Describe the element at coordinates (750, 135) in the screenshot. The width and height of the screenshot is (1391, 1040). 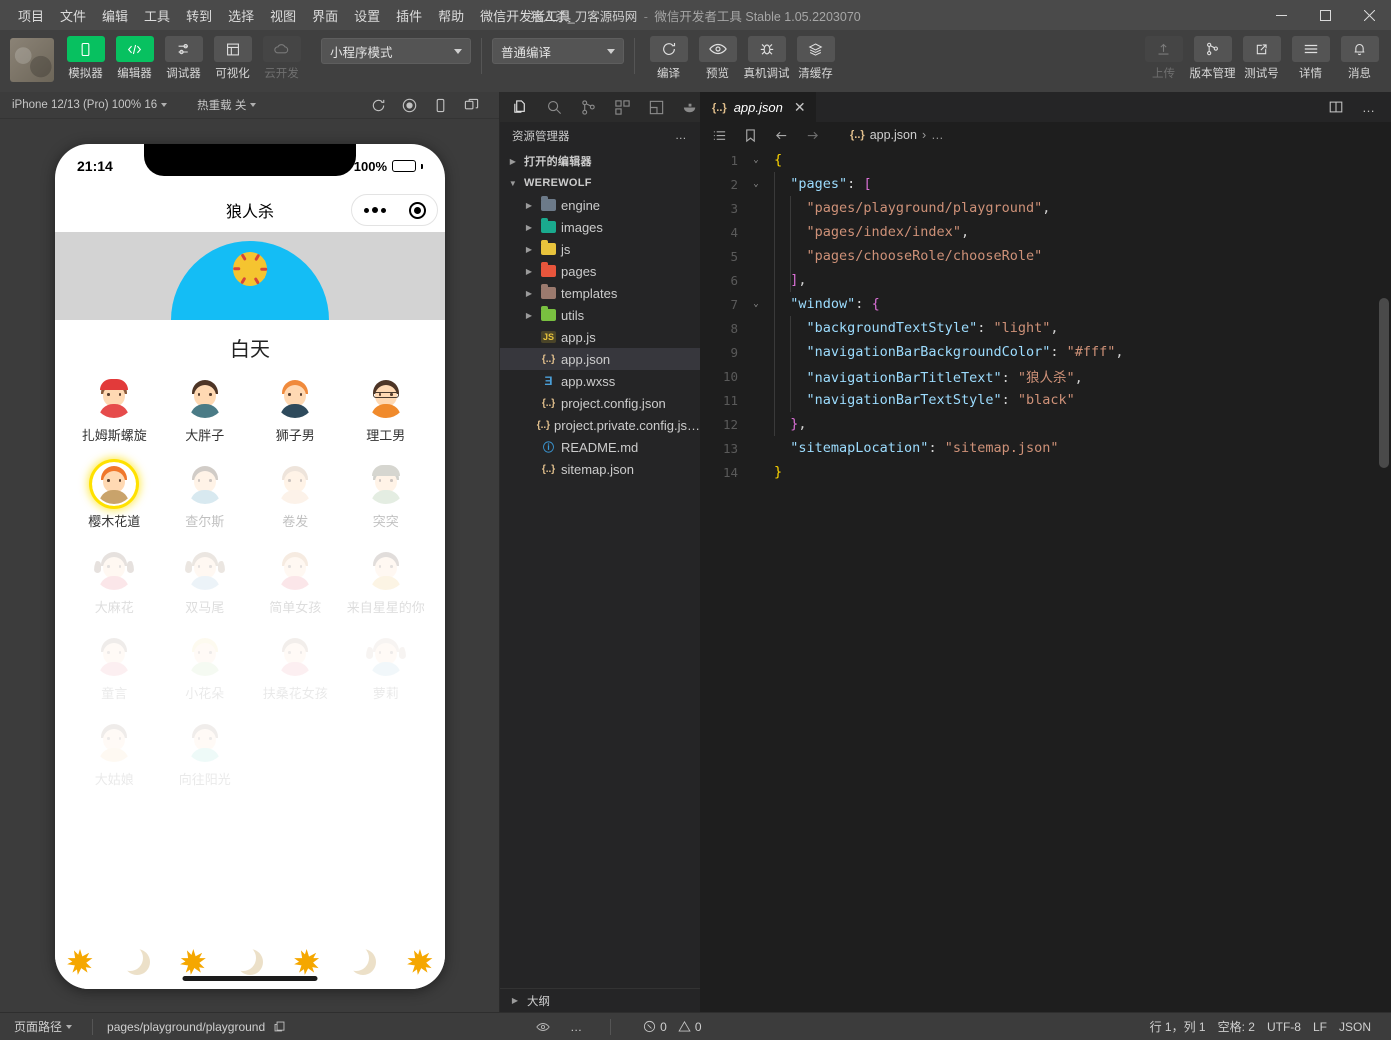
I see `bookmark-icon` at that location.